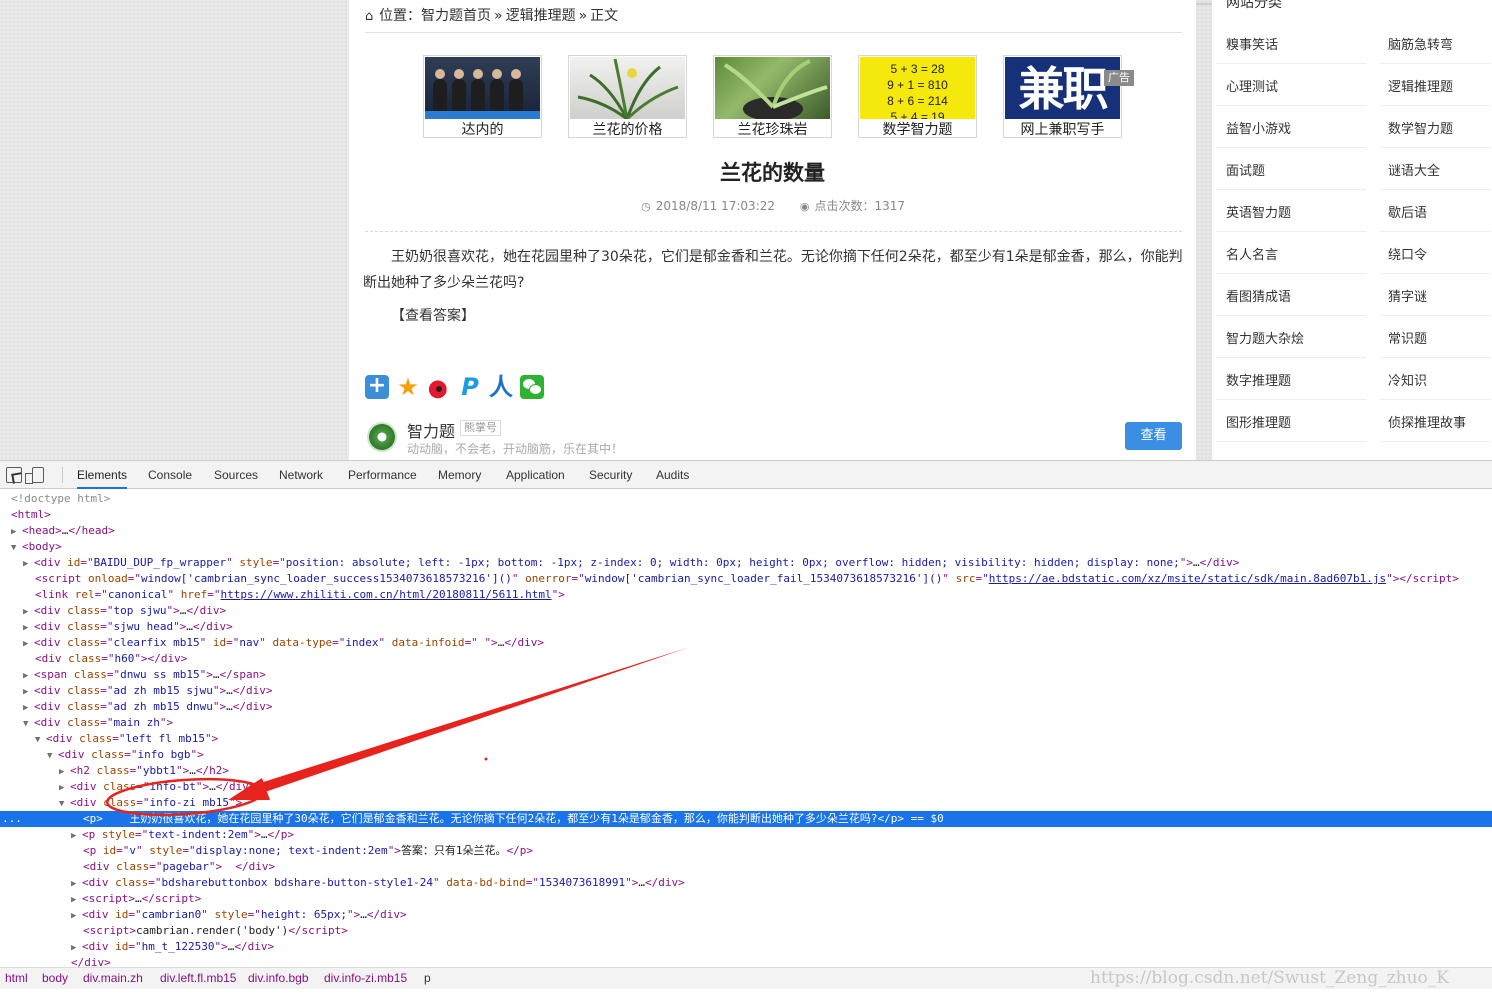 This screenshot has width=1492, height=994. What do you see at coordinates (382, 437) in the screenshot?
I see `avatar` at bounding box center [382, 437].